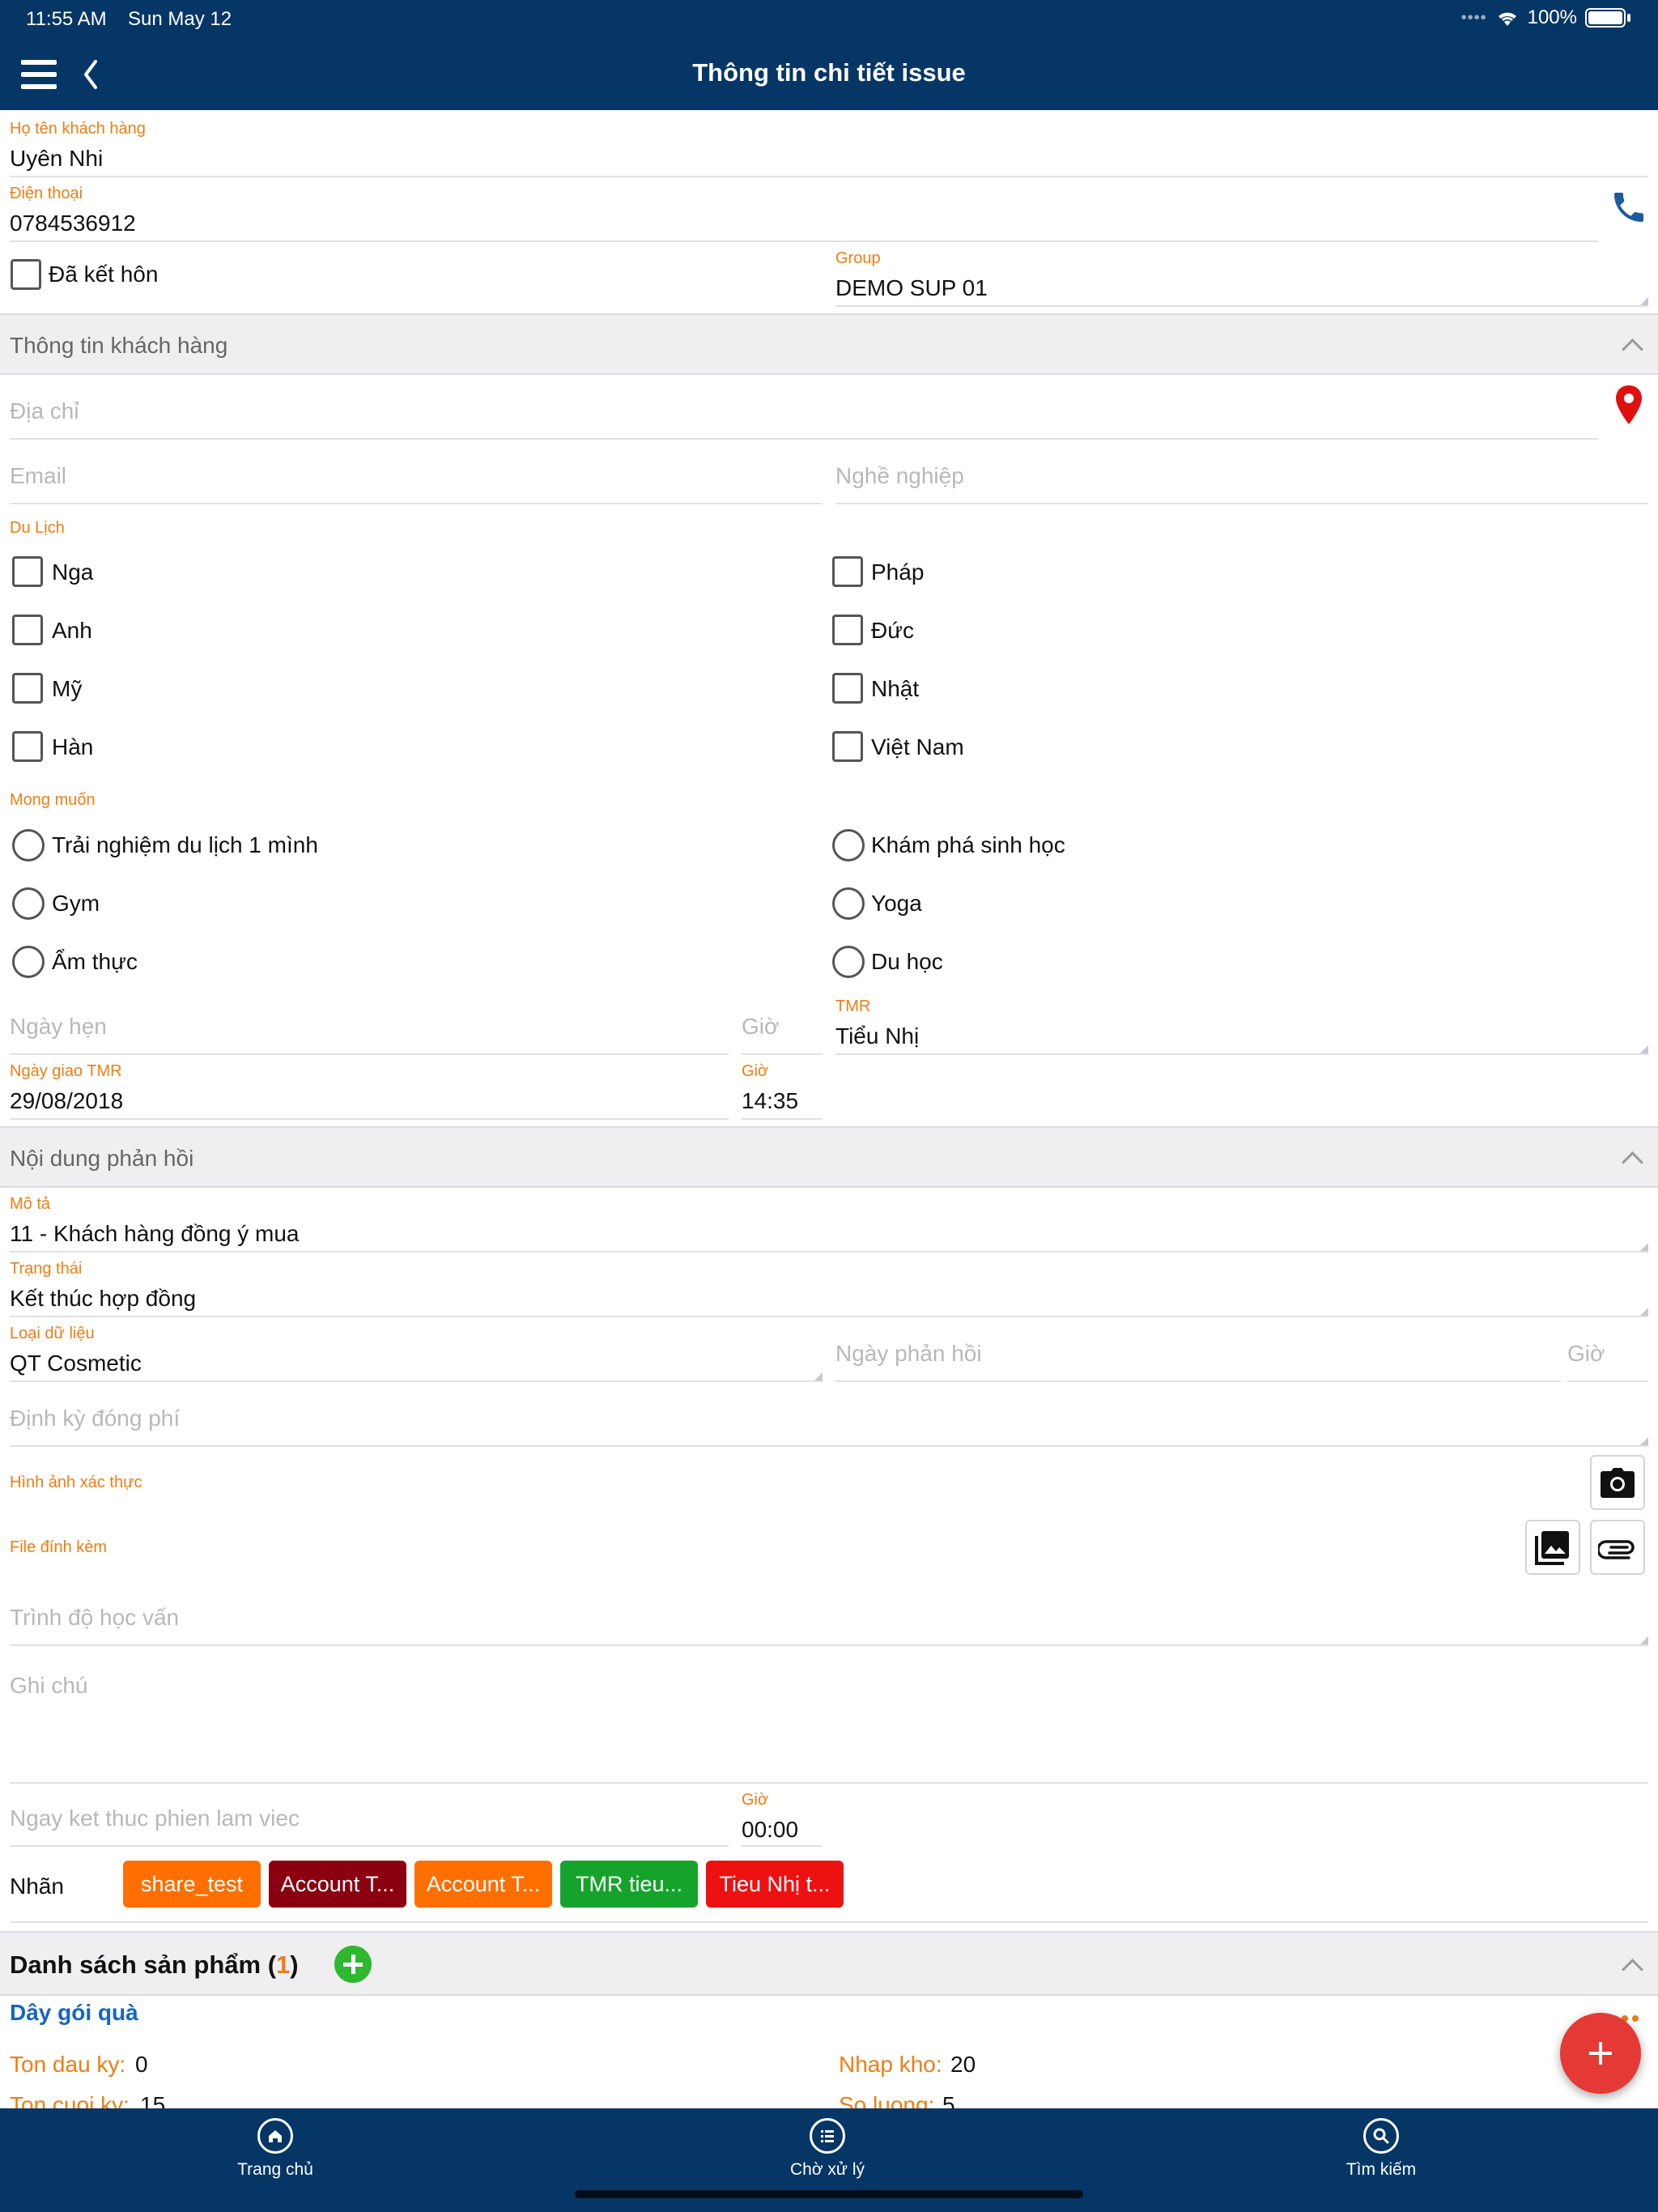  I want to click on tab-label: Tìm kiếm, so click(1381, 2169).